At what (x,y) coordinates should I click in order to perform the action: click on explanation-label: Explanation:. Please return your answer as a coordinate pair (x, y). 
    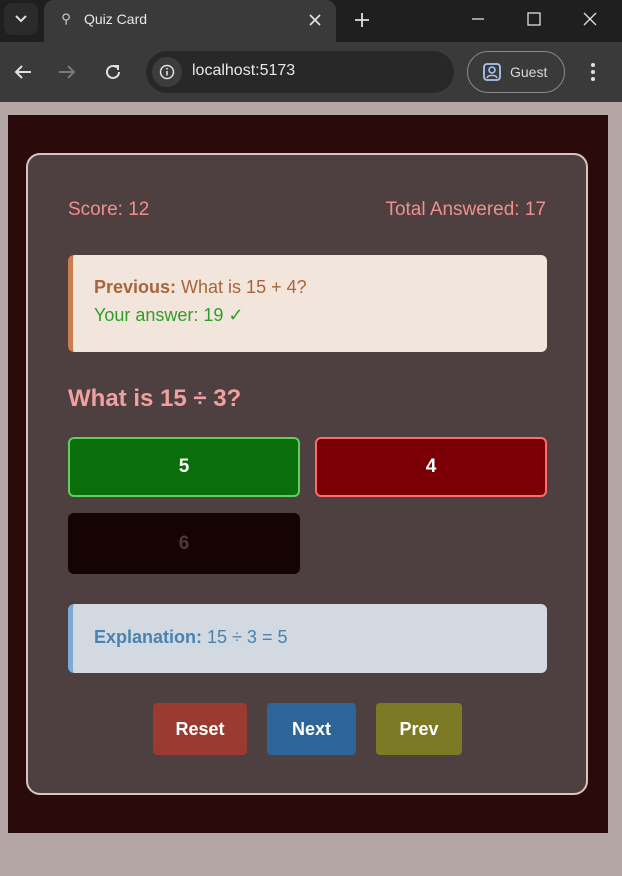
    Looking at the image, I should click on (148, 637).